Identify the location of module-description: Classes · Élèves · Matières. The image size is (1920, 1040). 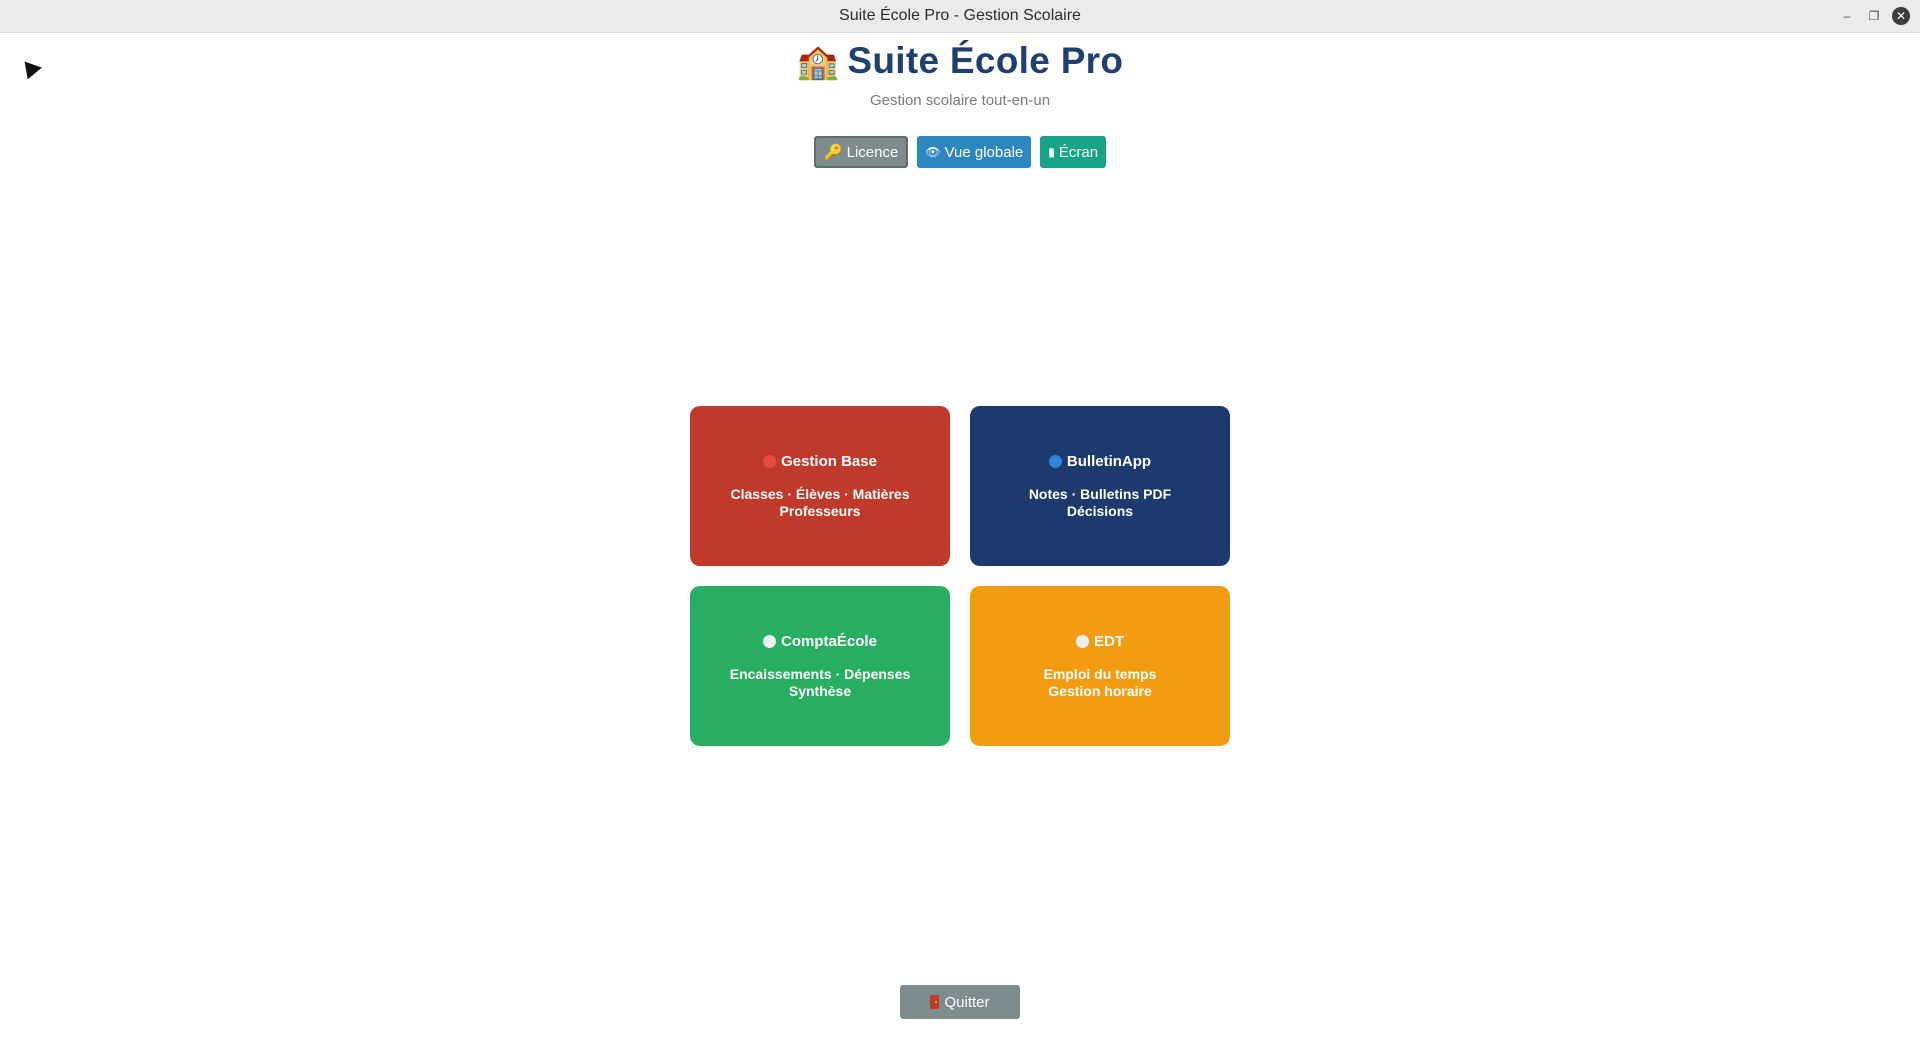
(820, 493).